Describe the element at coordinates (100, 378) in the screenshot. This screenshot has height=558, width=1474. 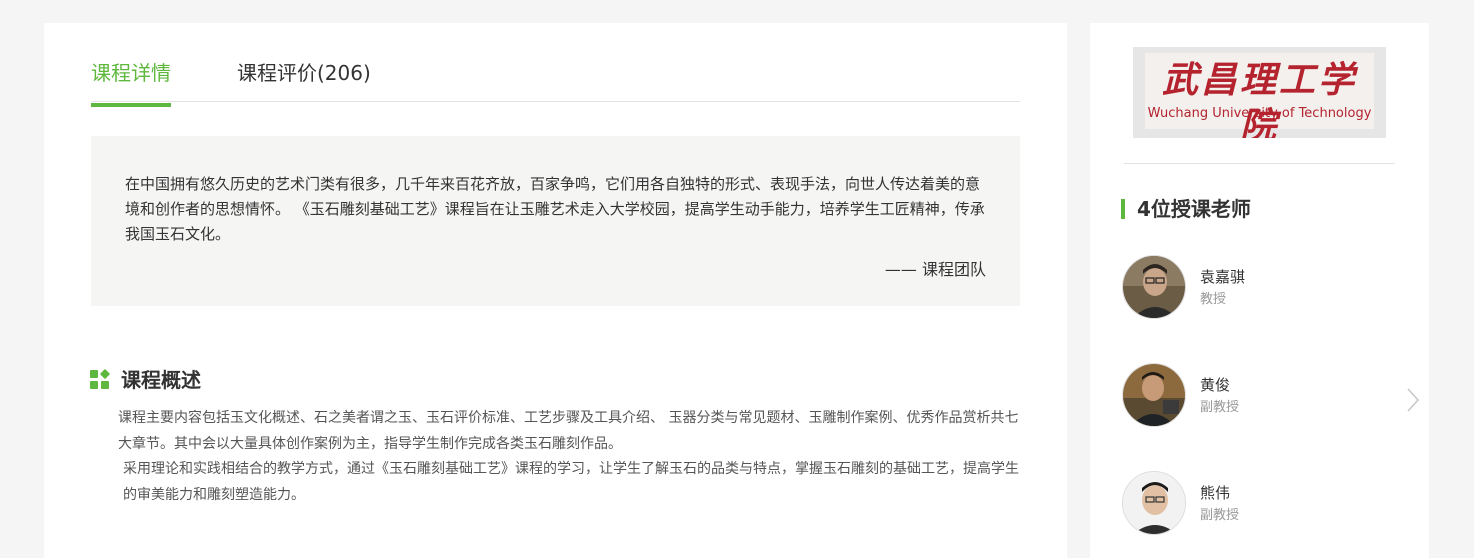
I see `grid-icon` at that location.